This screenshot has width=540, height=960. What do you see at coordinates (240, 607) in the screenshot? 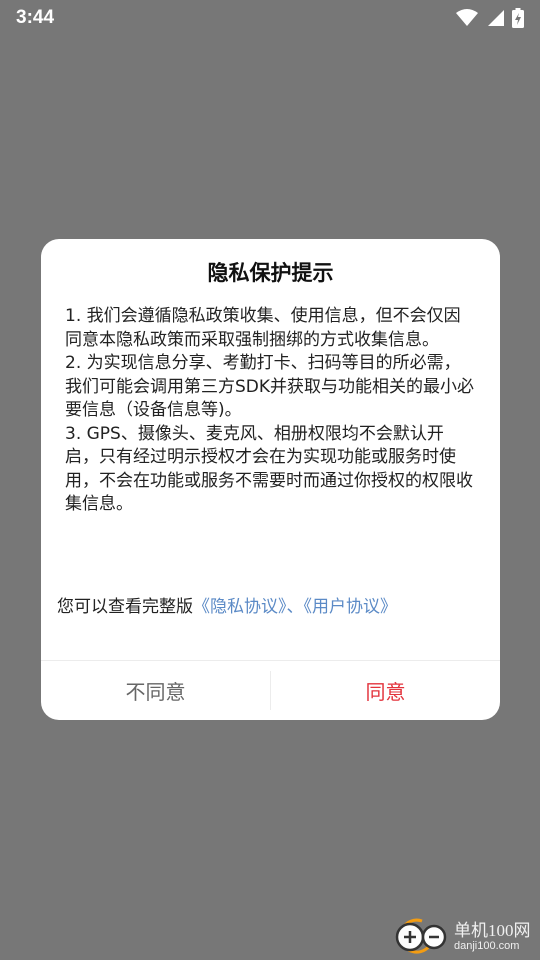
I see `privacy-agreement-link: 《隐私协议》` at bounding box center [240, 607].